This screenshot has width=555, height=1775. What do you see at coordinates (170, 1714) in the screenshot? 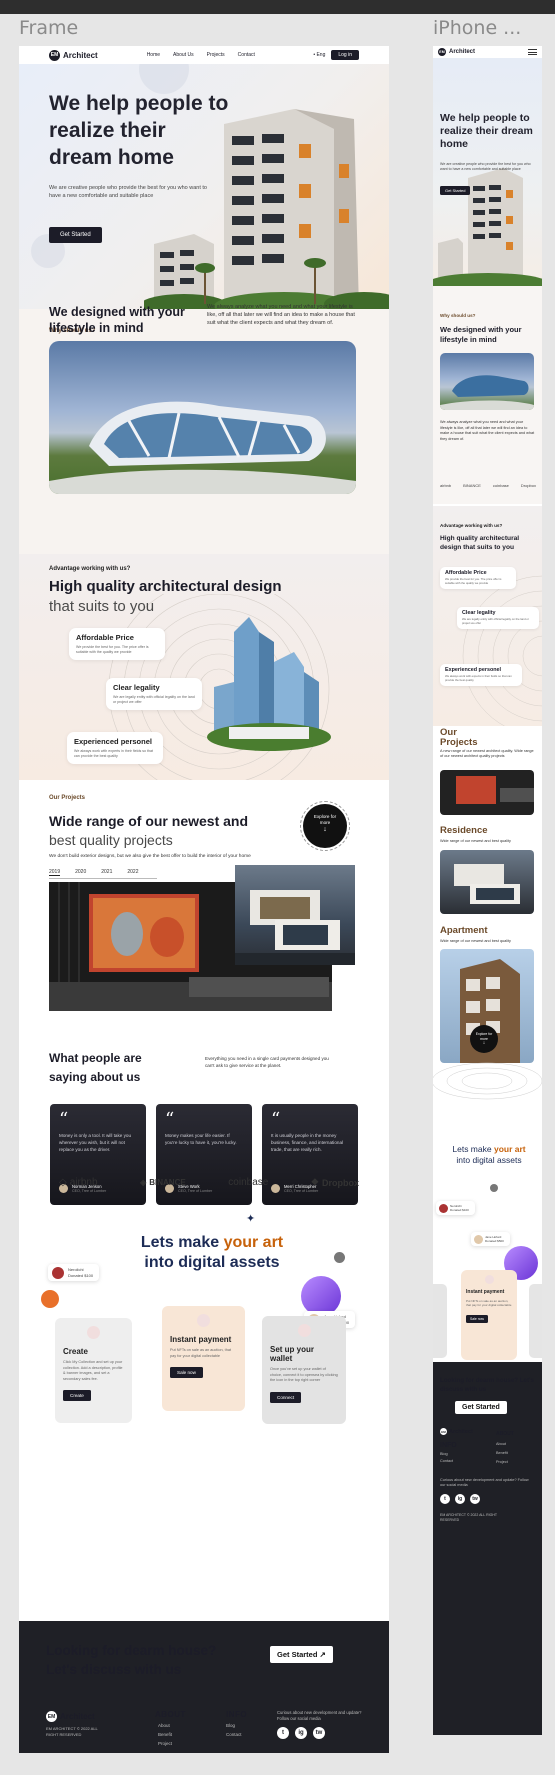
I see `footer-about-title: ABOUT` at bounding box center [170, 1714].